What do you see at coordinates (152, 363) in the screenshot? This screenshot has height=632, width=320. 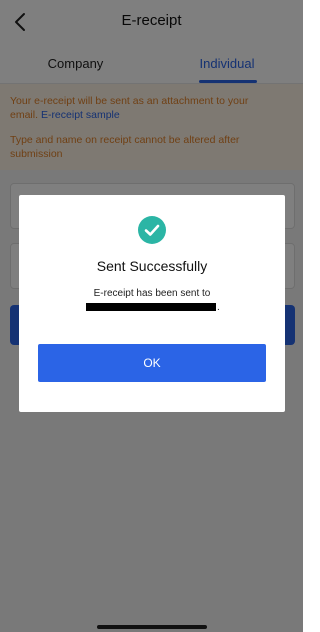 I see `ok-button: OK` at bounding box center [152, 363].